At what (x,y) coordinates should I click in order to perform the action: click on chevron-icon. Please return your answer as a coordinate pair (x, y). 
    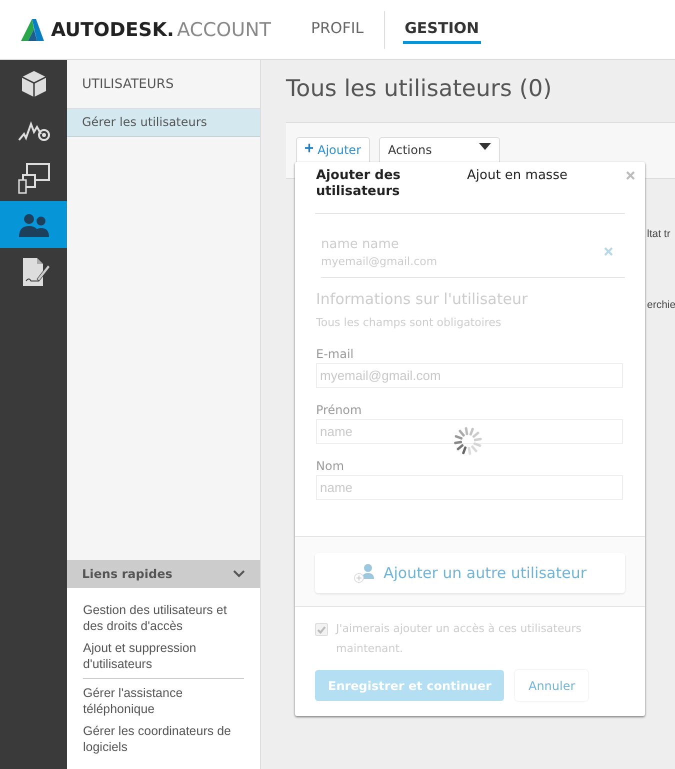
    Looking at the image, I should click on (239, 574).